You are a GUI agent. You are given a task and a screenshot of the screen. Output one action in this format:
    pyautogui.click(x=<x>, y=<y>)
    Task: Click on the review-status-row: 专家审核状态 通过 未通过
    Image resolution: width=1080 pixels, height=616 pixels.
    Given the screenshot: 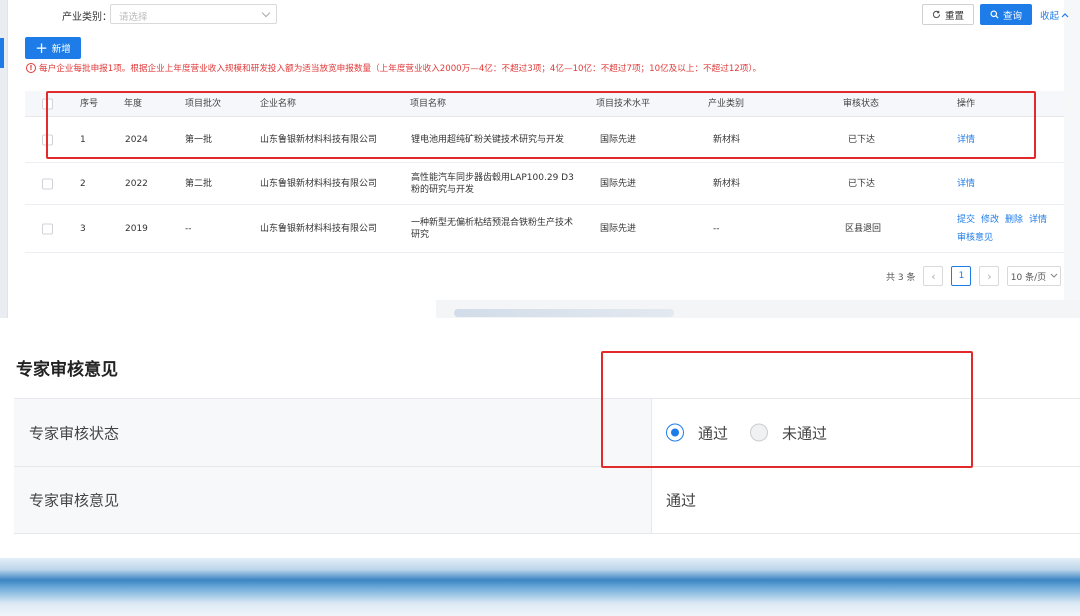 What is the action you would take?
    pyautogui.click(x=547, y=432)
    